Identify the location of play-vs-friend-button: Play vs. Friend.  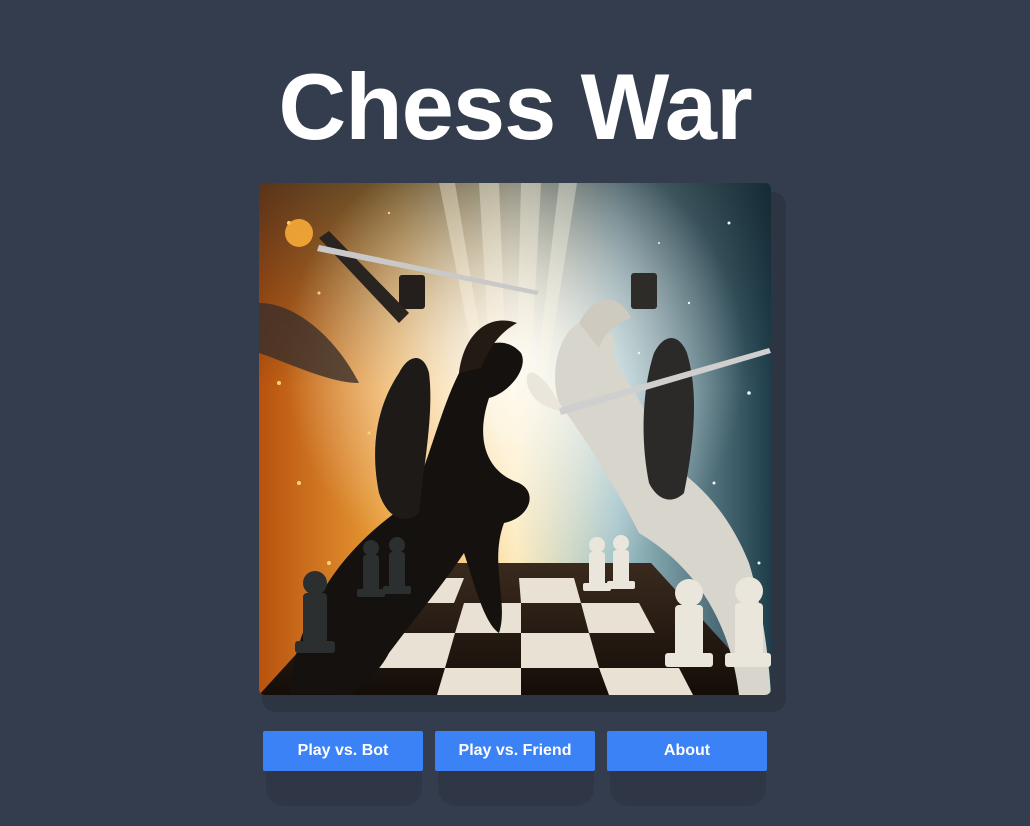
(515, 751).